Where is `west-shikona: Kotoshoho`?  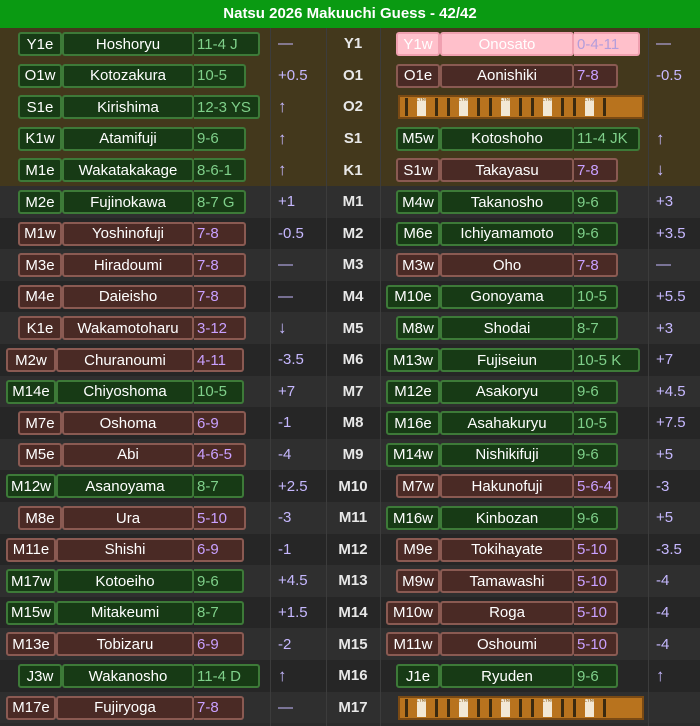 west-shikona: Kotoshoho is located at coordinates (507, 138).